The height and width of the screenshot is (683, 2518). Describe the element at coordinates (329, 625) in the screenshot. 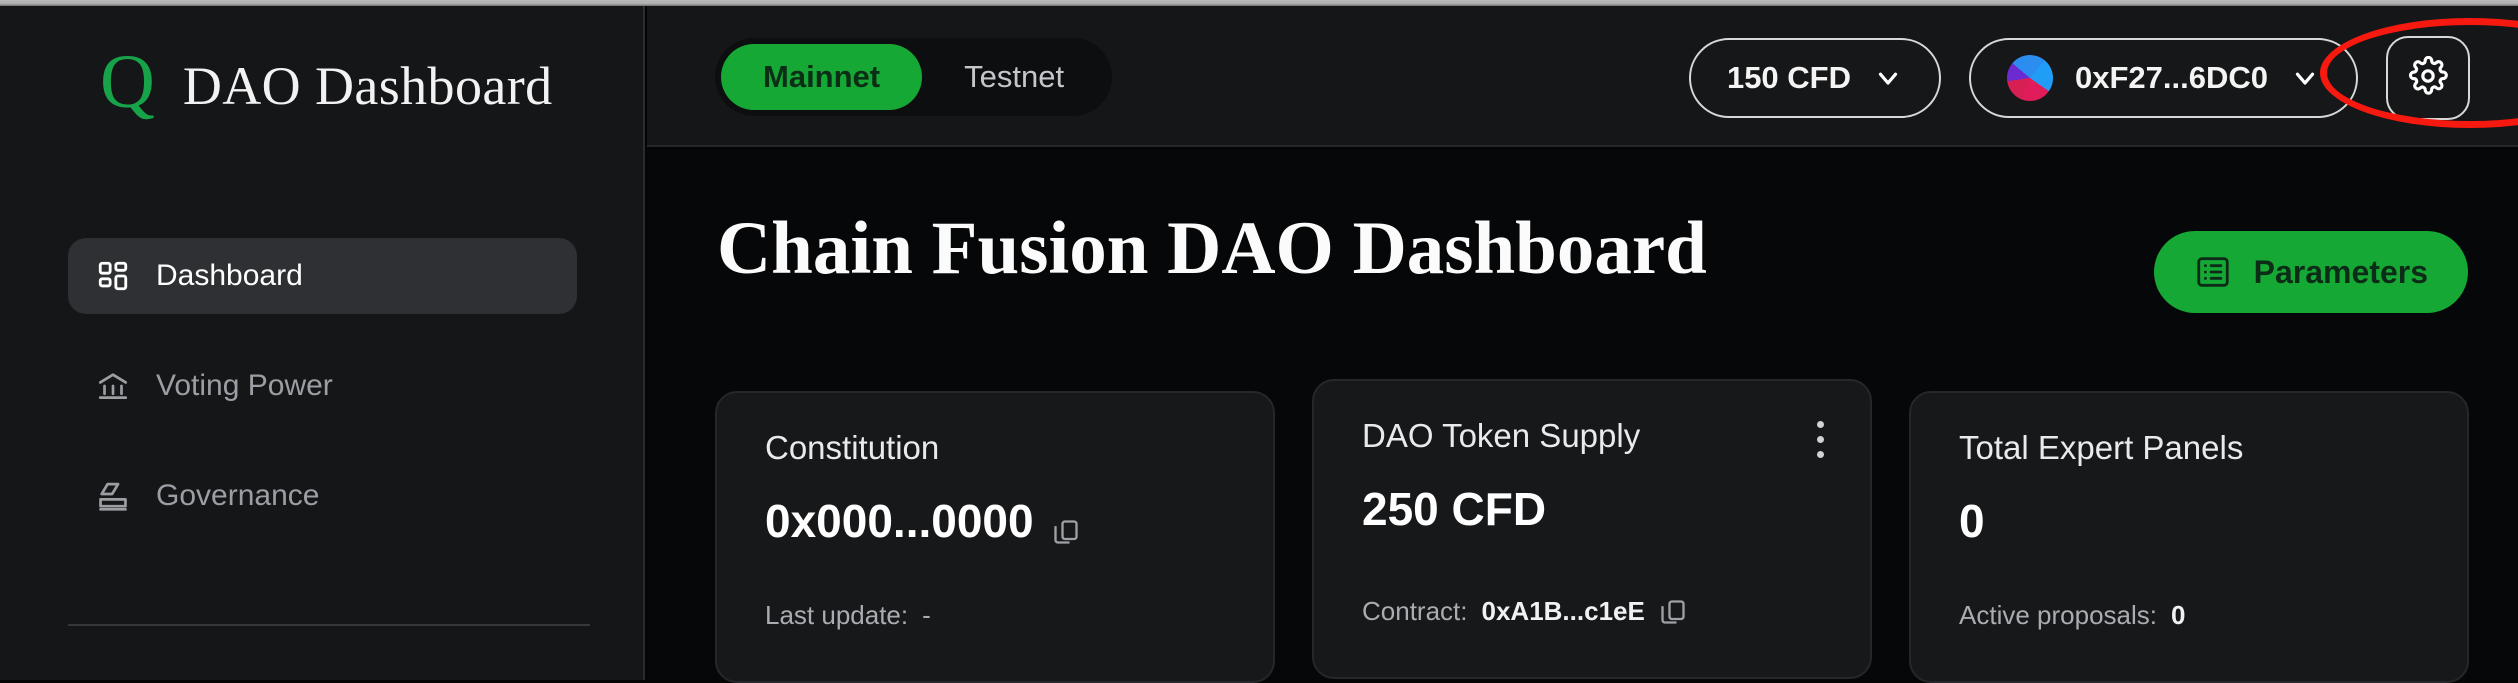

I see `sidebar-divider` at that location.